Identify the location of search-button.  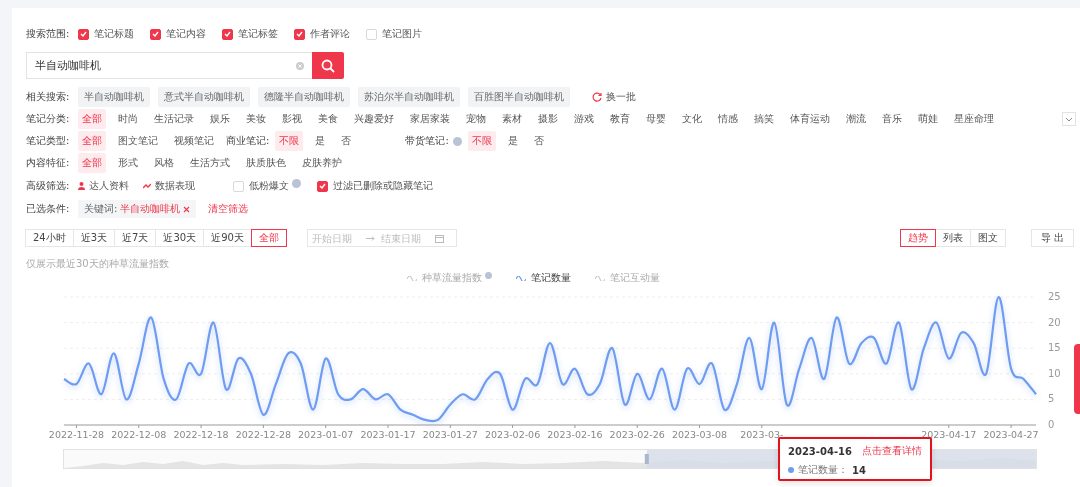
(328, 65).